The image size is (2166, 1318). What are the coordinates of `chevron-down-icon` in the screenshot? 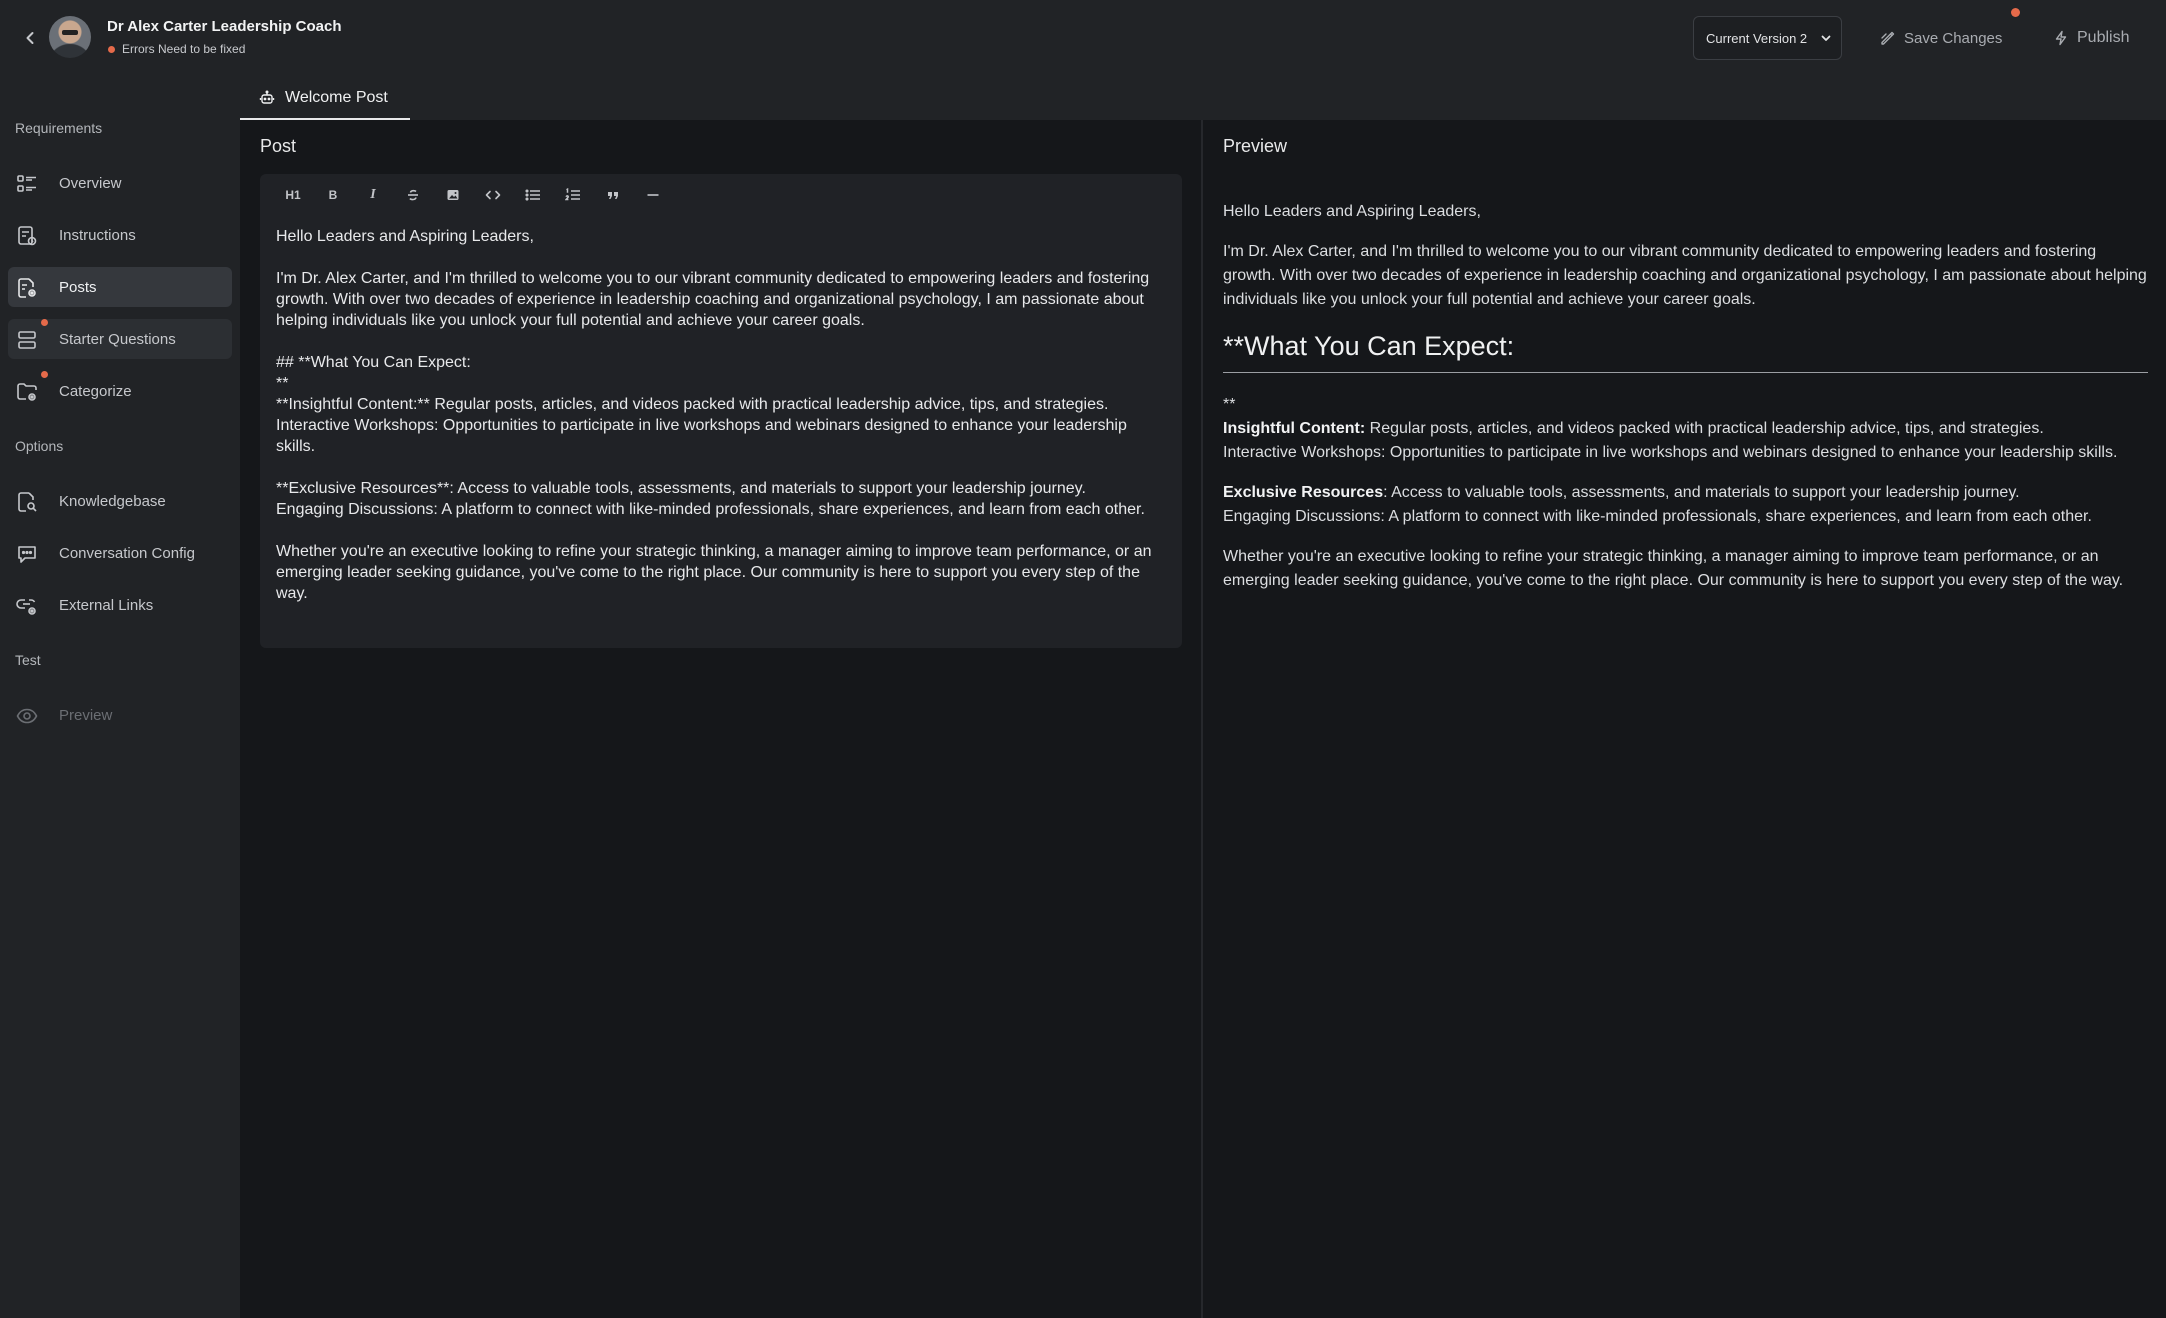 It's located at (1826, 38).